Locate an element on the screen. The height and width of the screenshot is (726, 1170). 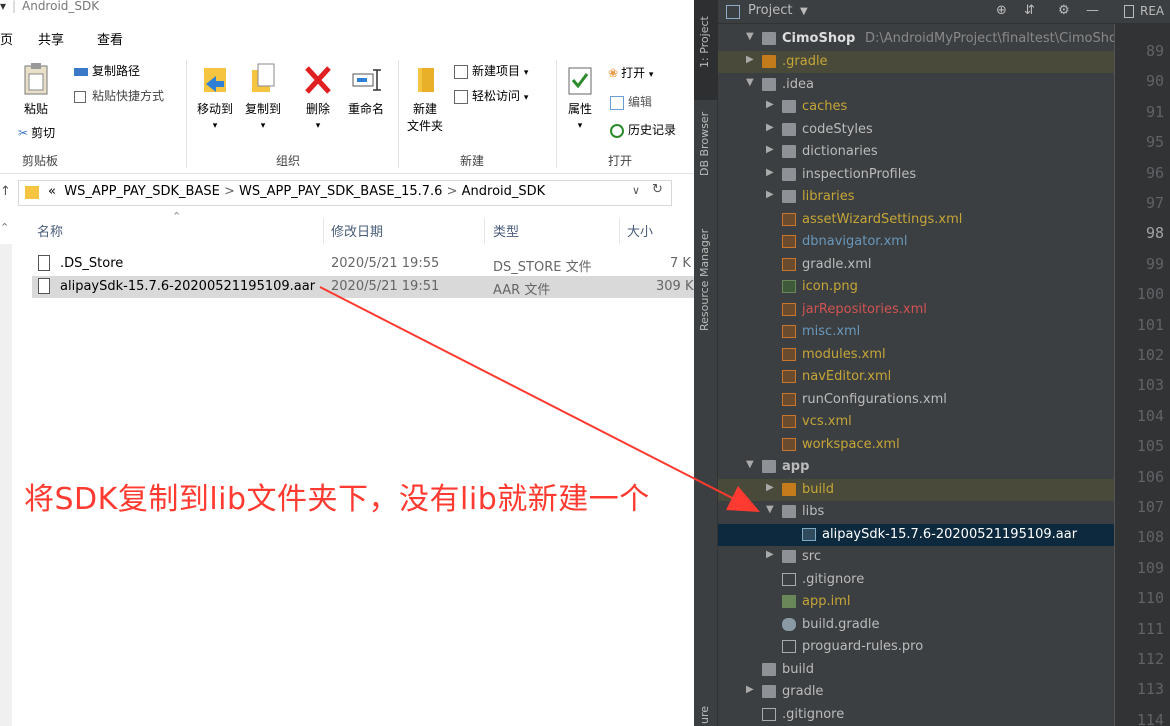
annotation-arrow is located at coordinates (539, 399).